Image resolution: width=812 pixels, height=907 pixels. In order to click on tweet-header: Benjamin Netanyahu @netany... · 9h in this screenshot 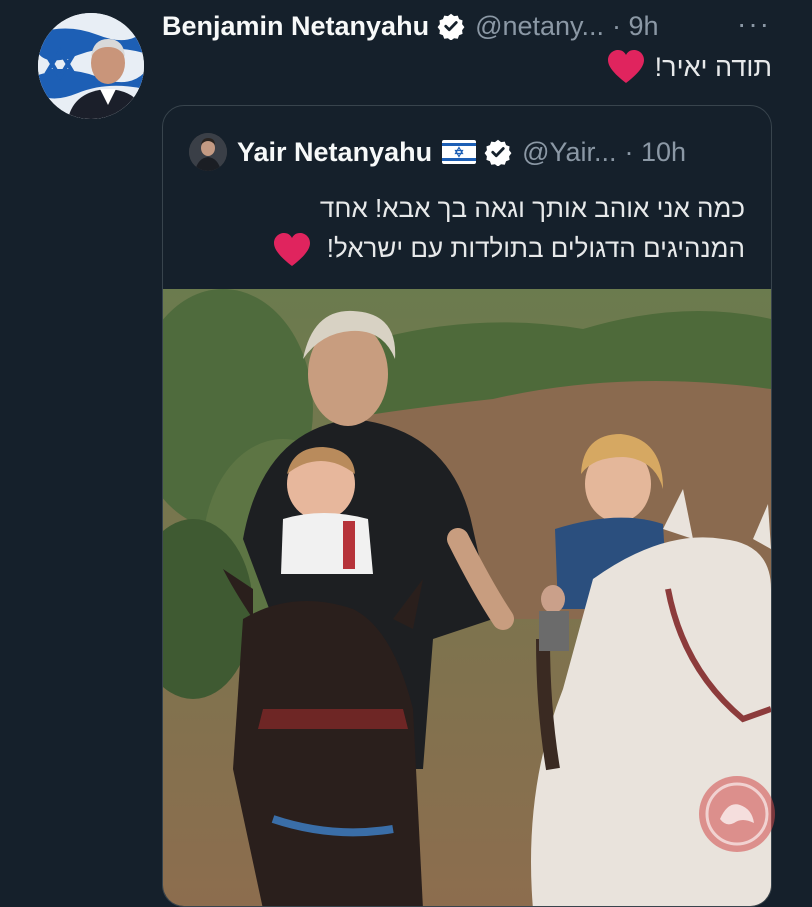, I will do `click(410, 26)`.